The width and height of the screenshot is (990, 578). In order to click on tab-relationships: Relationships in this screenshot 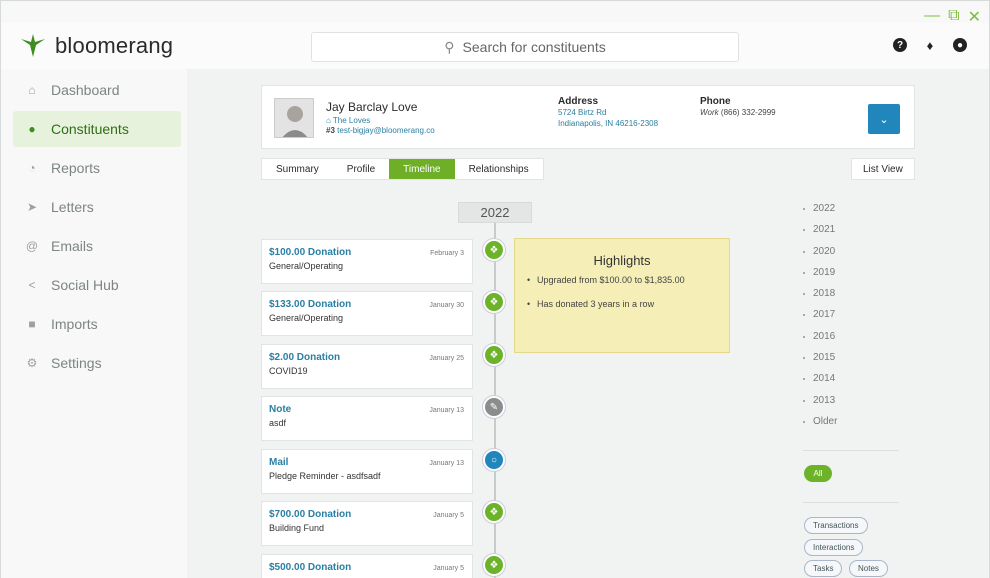, I will do `click(499, 169)`.